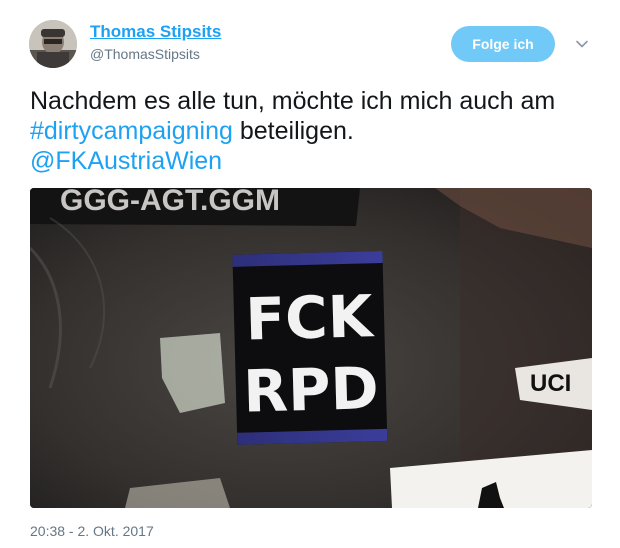 The height and width of the screenshot is (548, 620). Describe the element at coordinates (293, 131) in the screenshot. I see `tweet-text-end: beteiligen.` at that location.